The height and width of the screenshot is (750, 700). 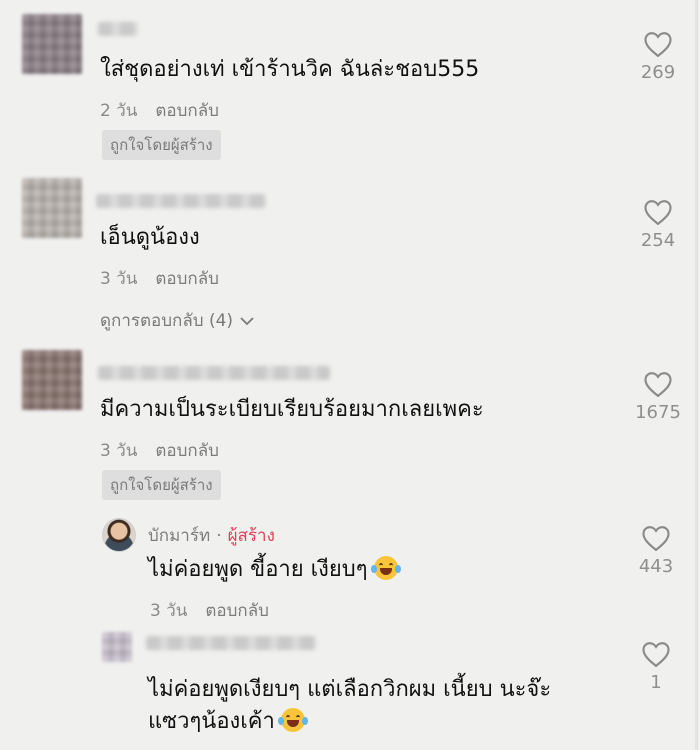 I want to click on like-count: 269, so click(x=658, y=72).